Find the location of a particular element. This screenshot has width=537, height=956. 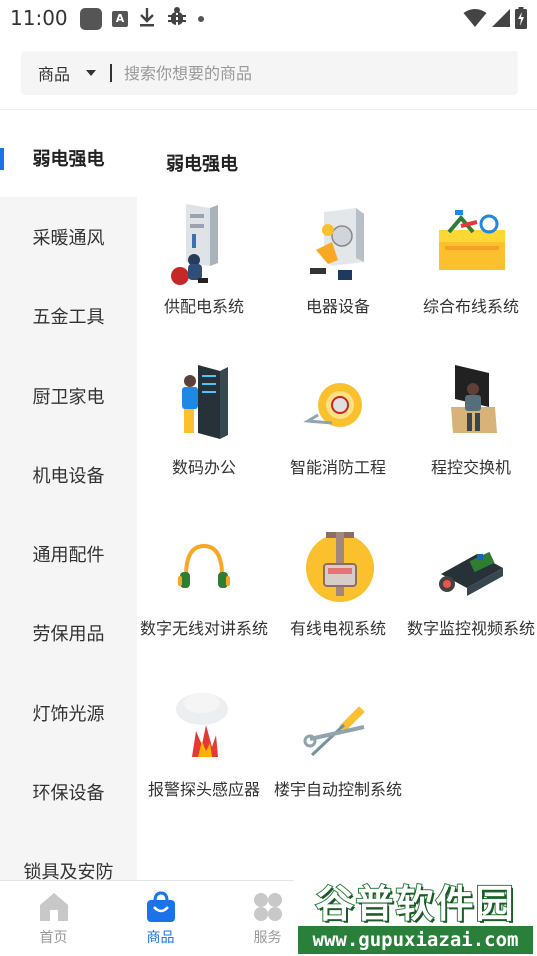

sidebar-item-weak-strong-current: 弱电强电 is located at coordinates (68, 158).